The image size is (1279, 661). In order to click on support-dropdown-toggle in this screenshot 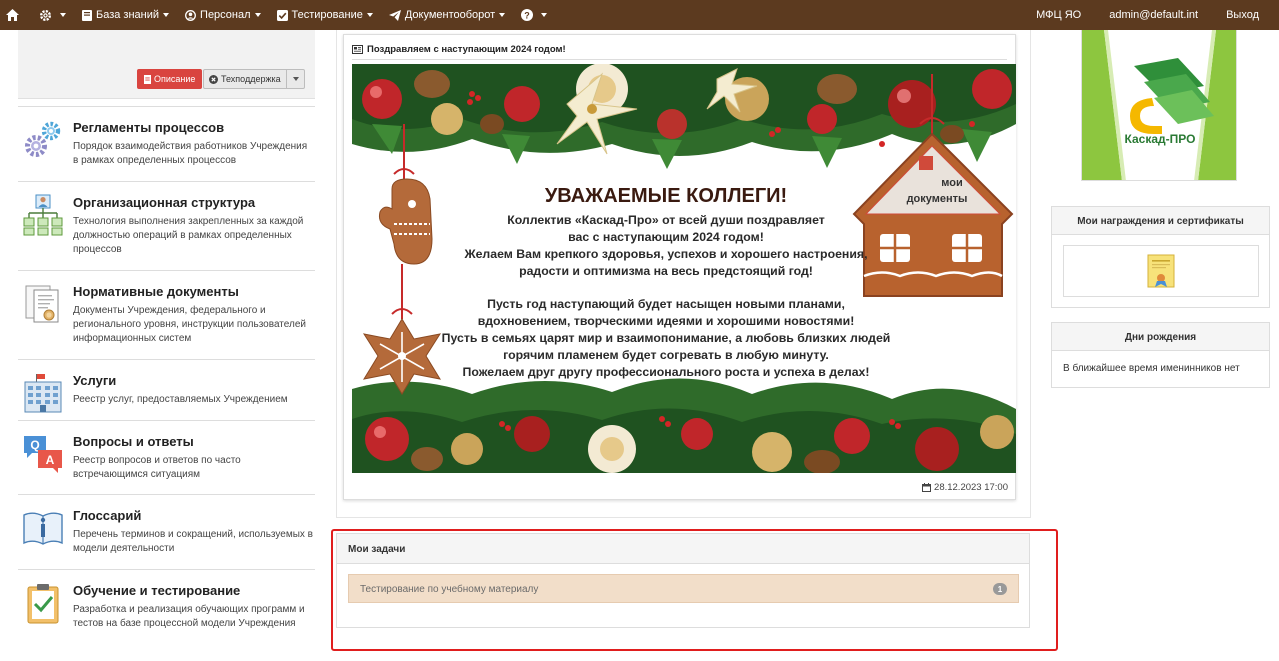, I will do `click(295, 79)`.